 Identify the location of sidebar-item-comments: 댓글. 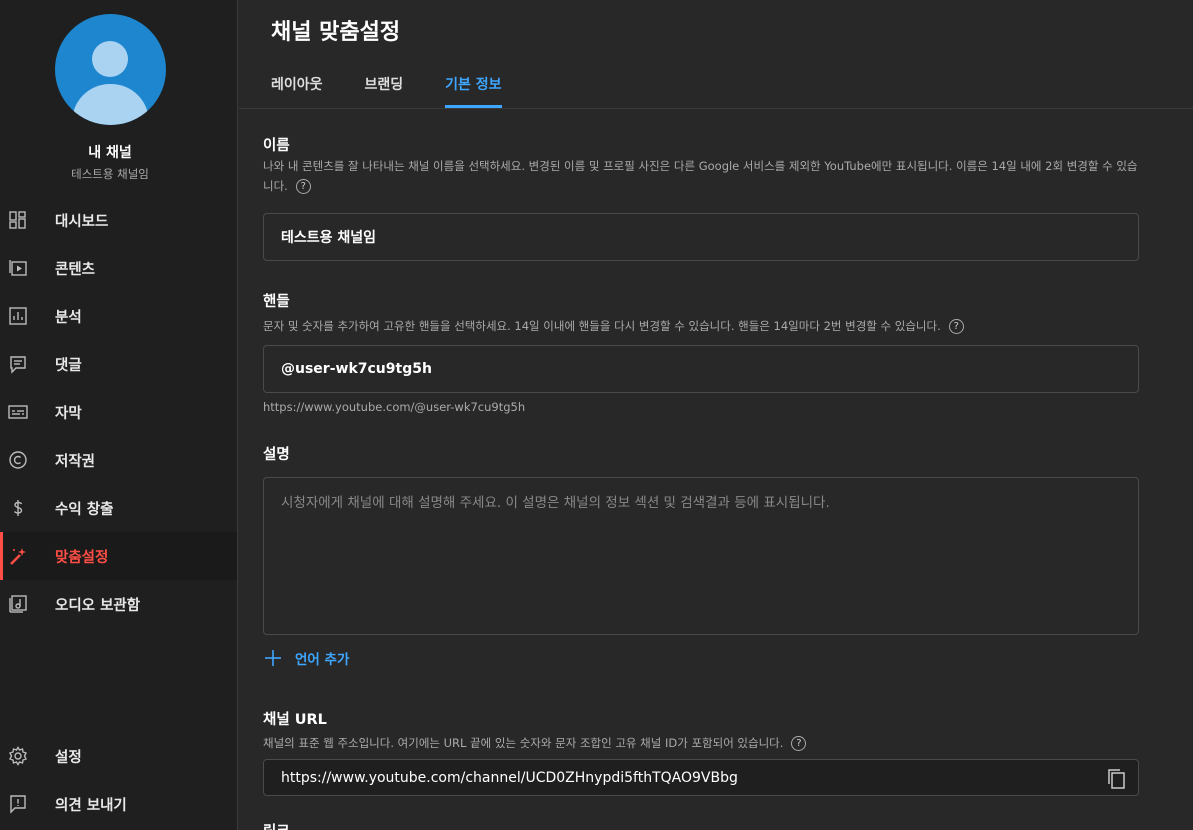
(118, 364).